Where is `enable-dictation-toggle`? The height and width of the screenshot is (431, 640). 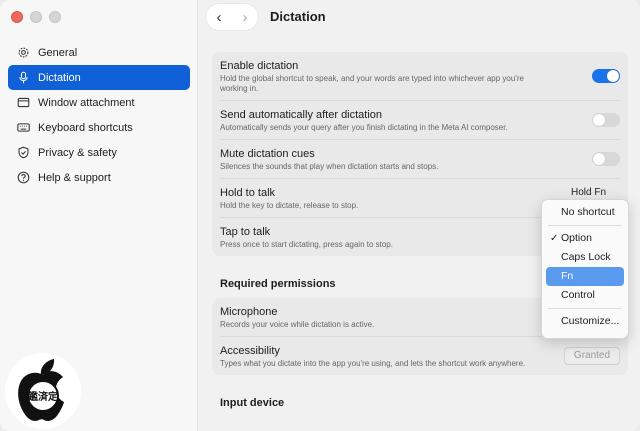 enable-dictation-toggle is located at coordinates (606, 76).